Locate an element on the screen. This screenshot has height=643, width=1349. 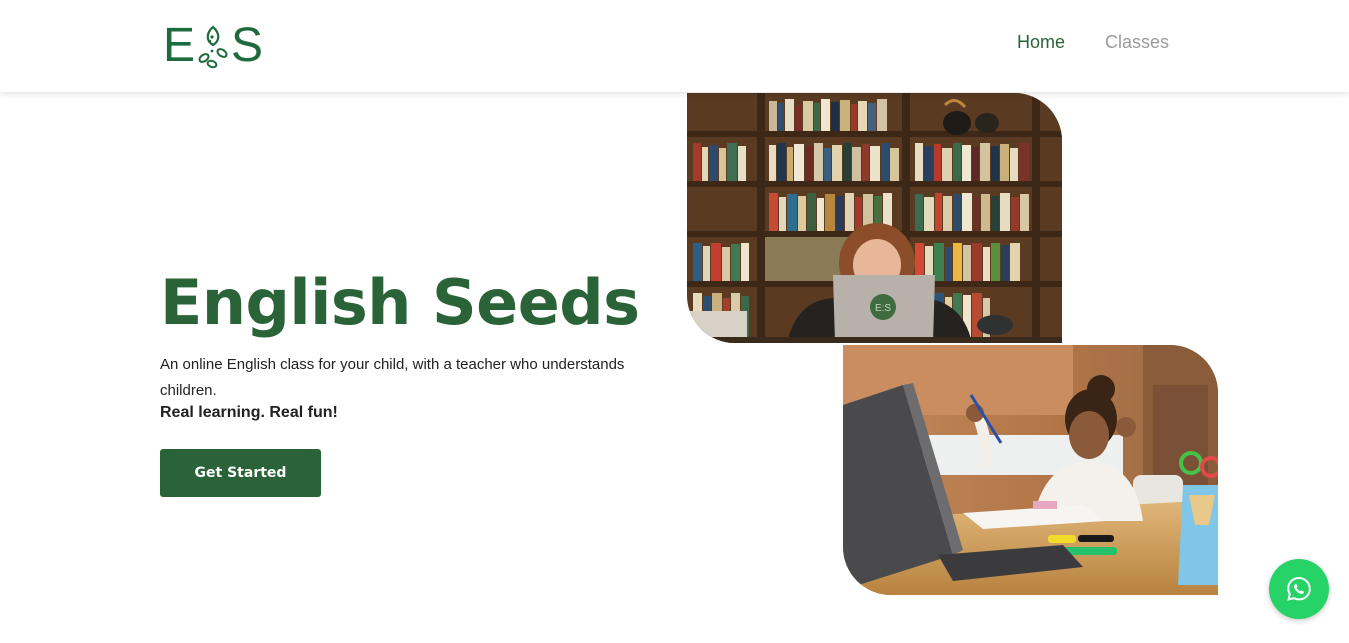
get-started-button: Get Started is located at coordinates (240, 473).